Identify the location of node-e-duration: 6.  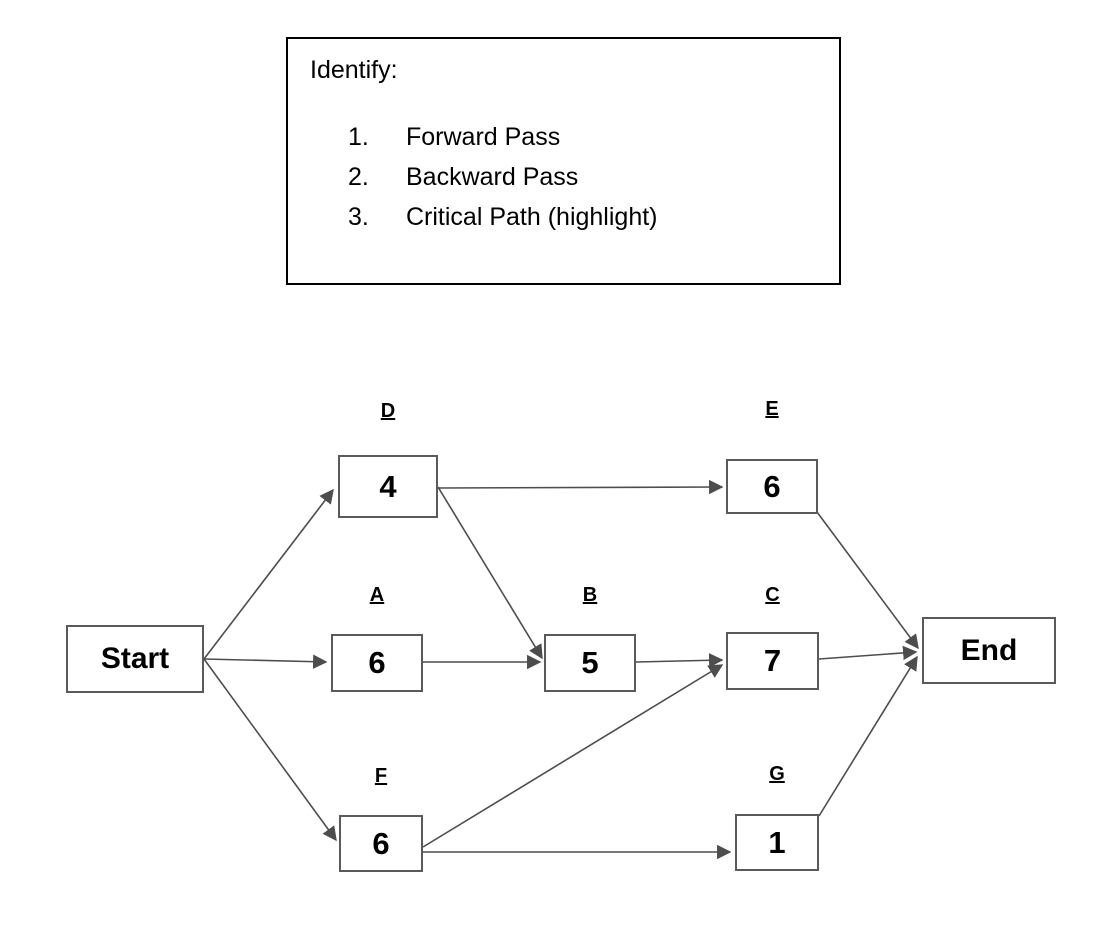
(772, 486).